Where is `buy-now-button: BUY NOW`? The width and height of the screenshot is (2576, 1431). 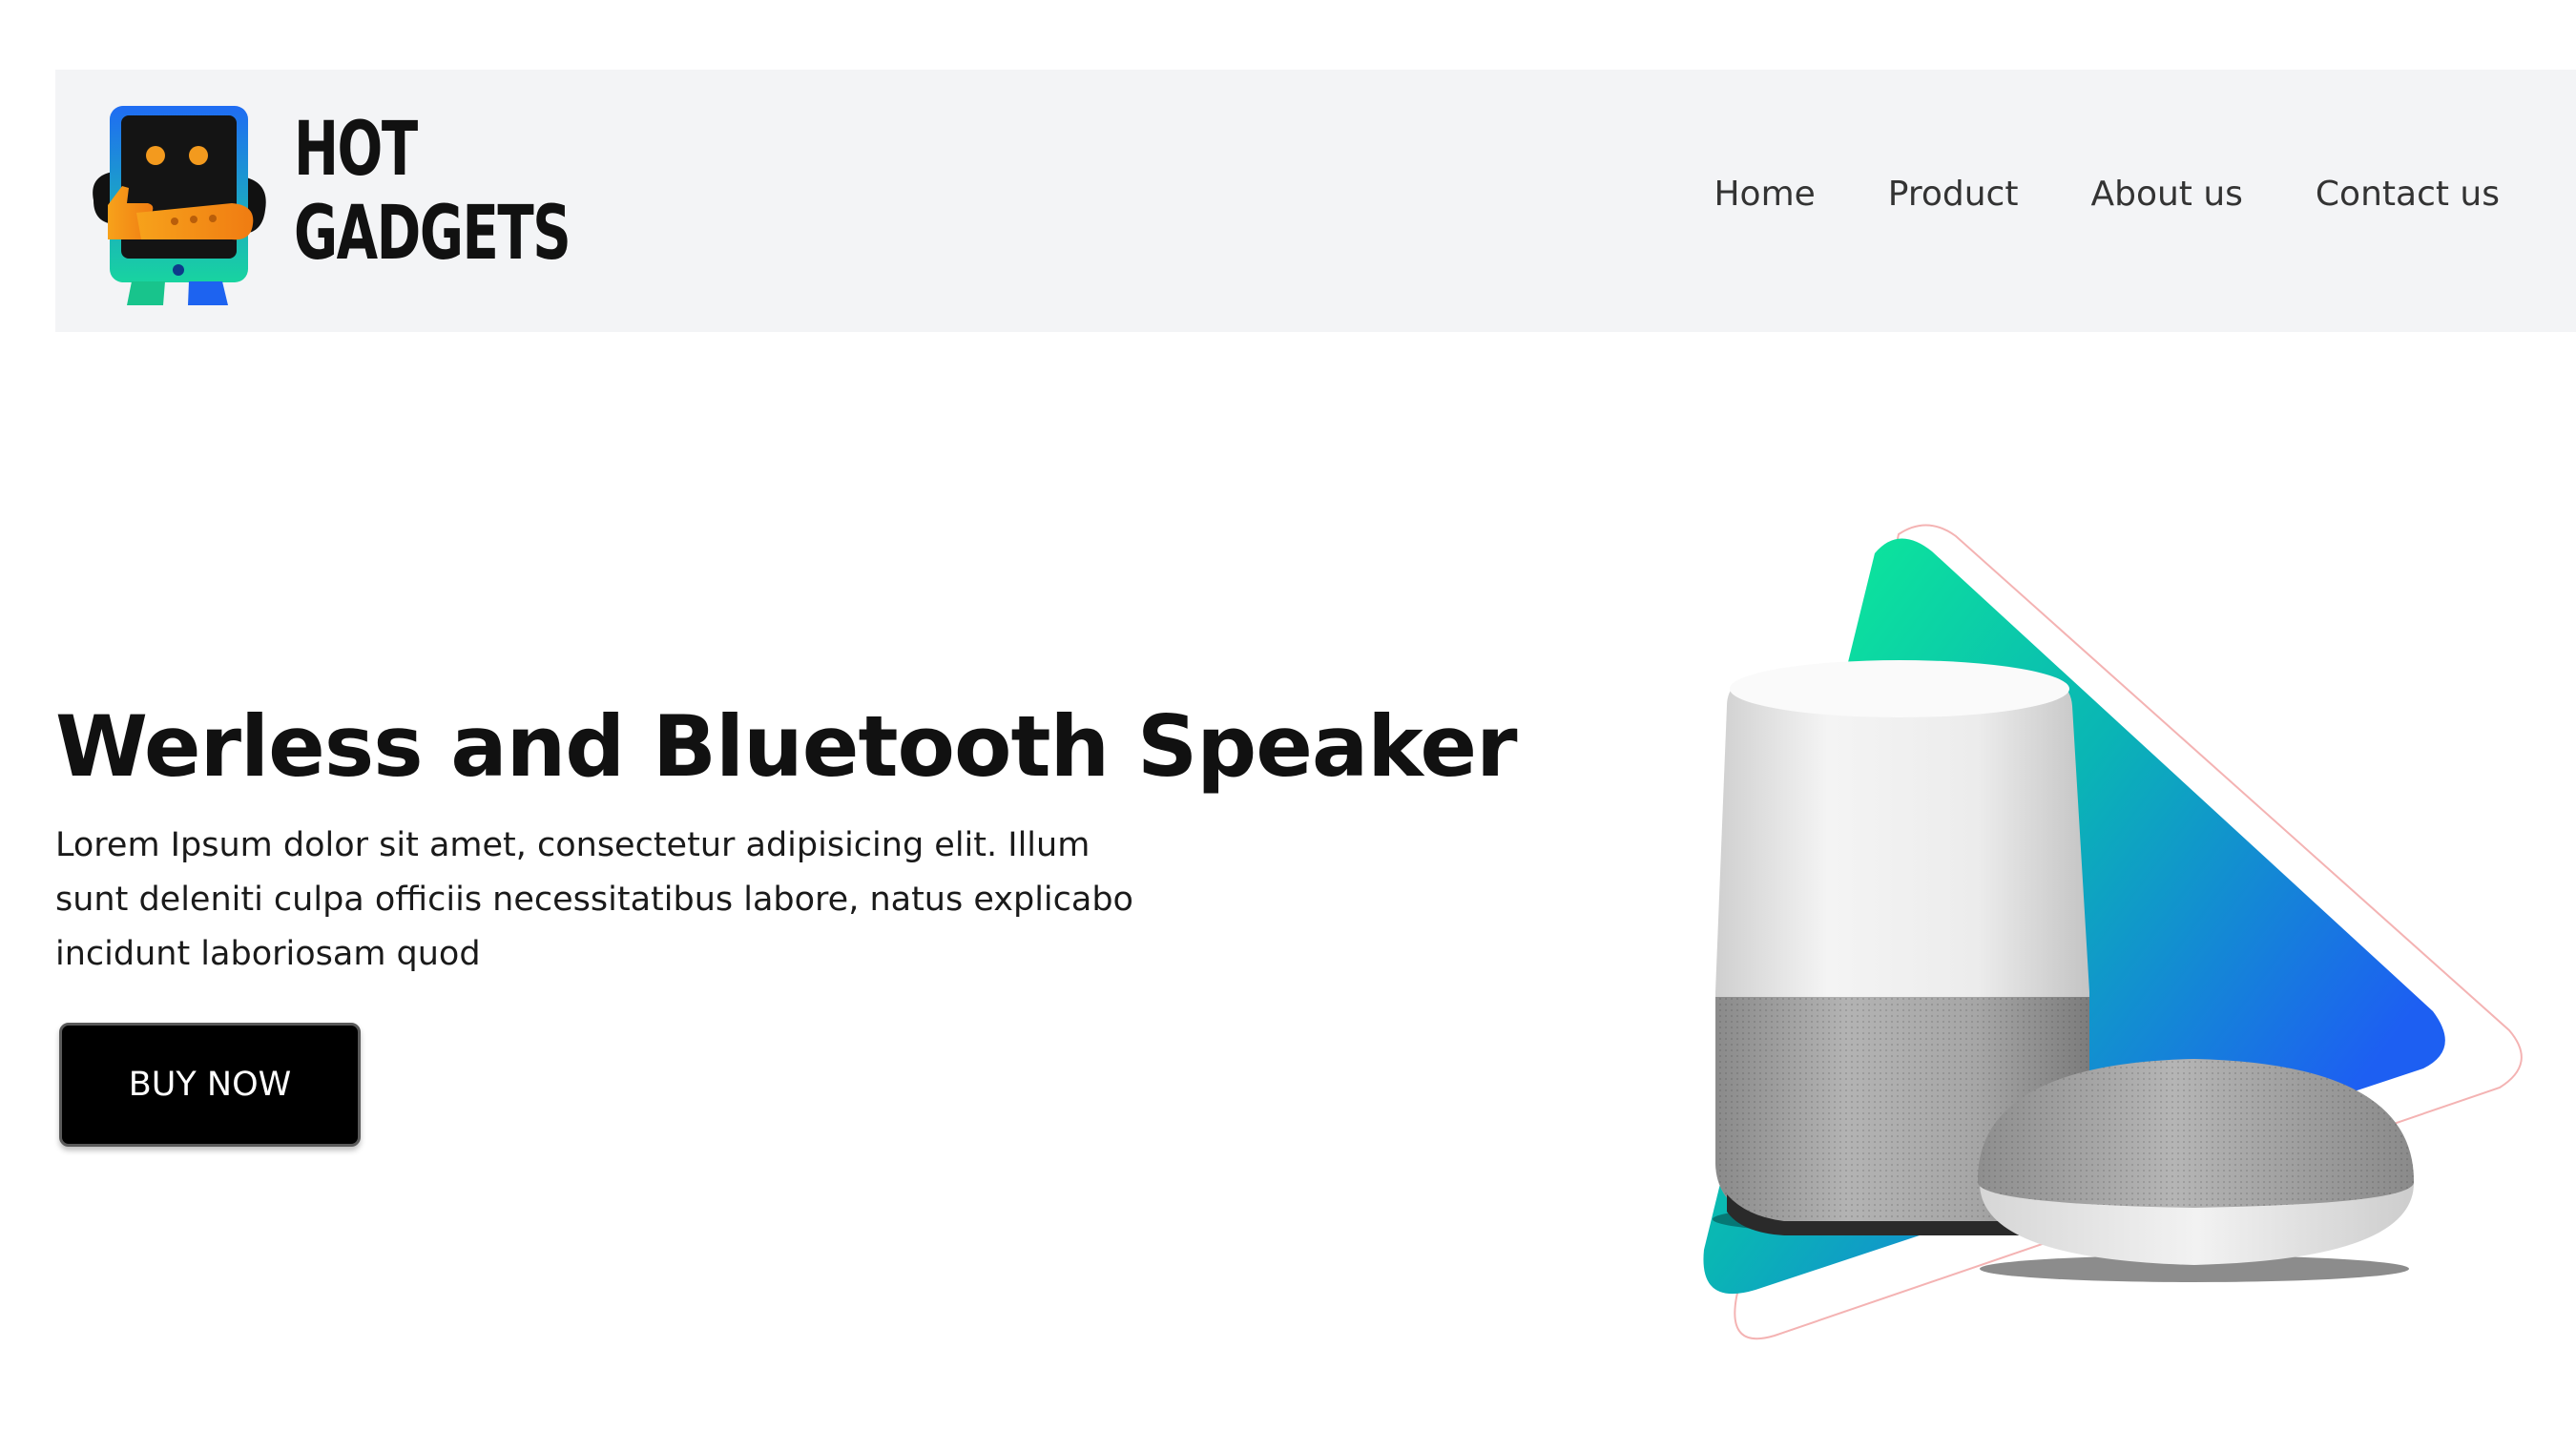
buy-now-button: BUY NOW is located at coordinates (210, 1085).